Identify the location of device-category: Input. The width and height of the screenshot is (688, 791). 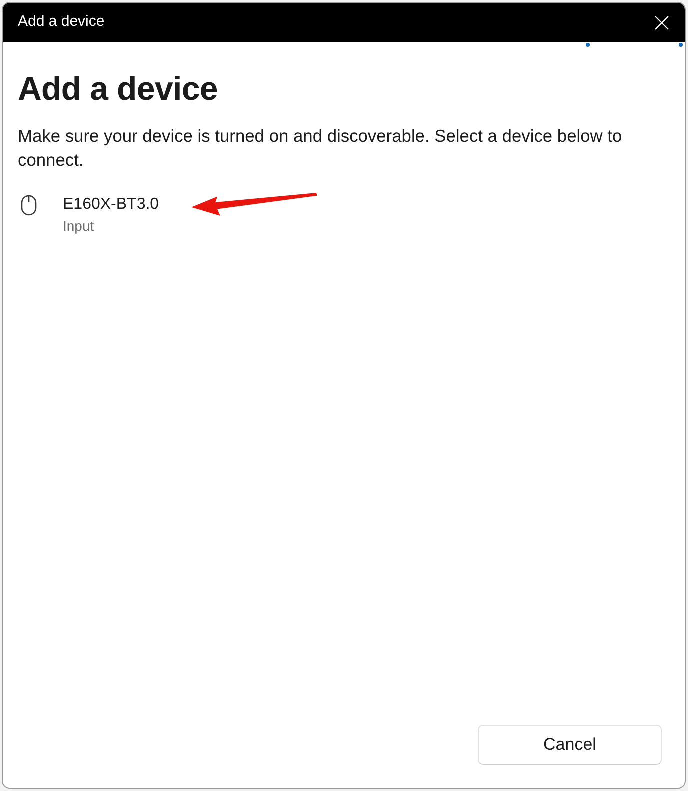
(79, 226).